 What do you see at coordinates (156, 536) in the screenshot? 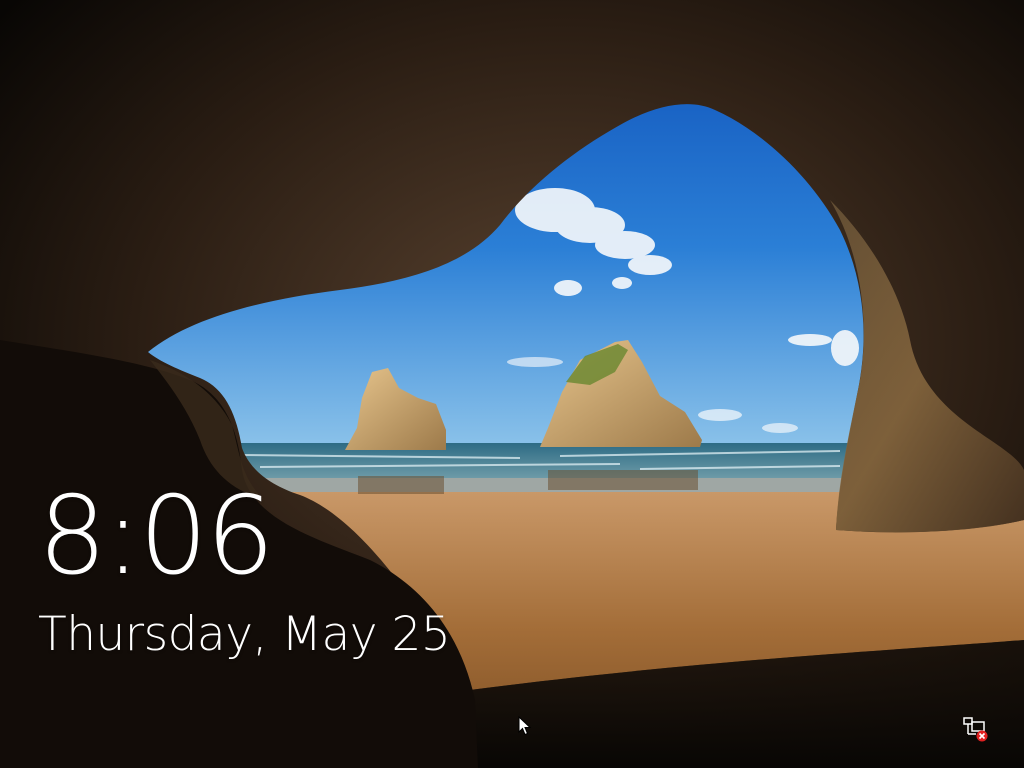
I see `lock-screen-time: 8:06` at bounding box center [156, 536].